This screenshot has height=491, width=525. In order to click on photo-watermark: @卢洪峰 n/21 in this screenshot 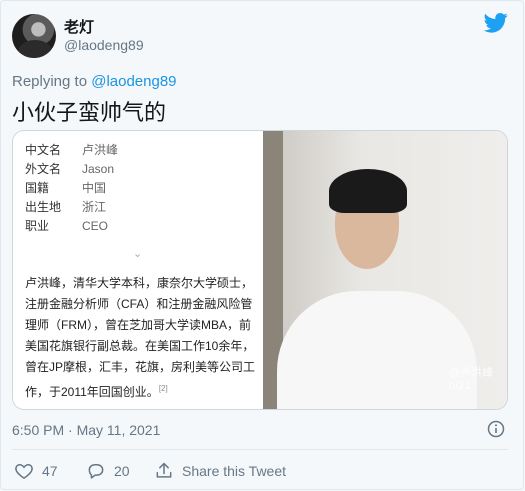, I will do `click(471, 380)`.